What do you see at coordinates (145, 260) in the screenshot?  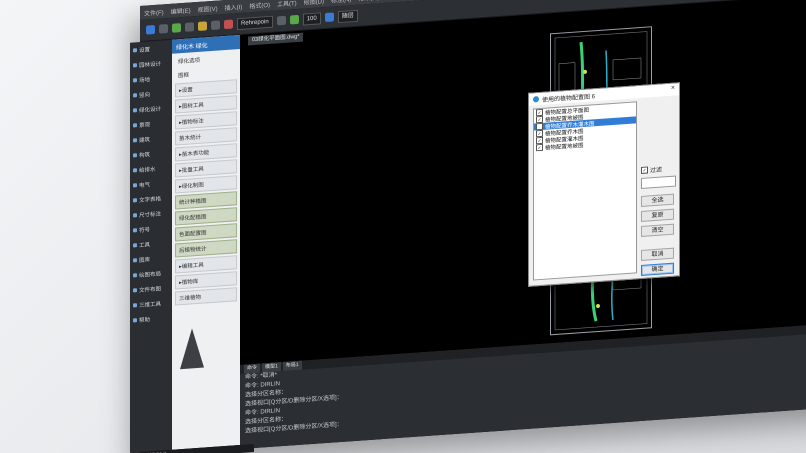 I see `sidebar-item-label: 图库` at bounding box center [145, 260].